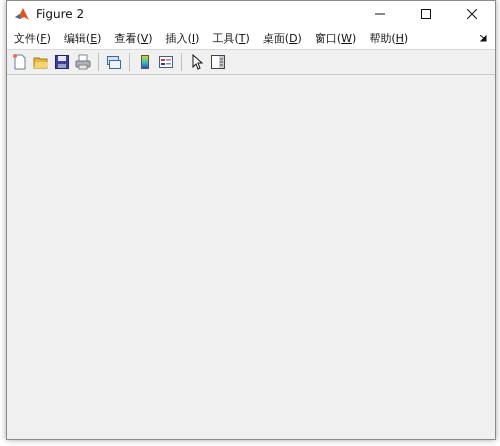 This screenshot has height=446, width=500. Describe the element at coordinates (166, 62) in the screenshot. I see `legend-icon` at that location.